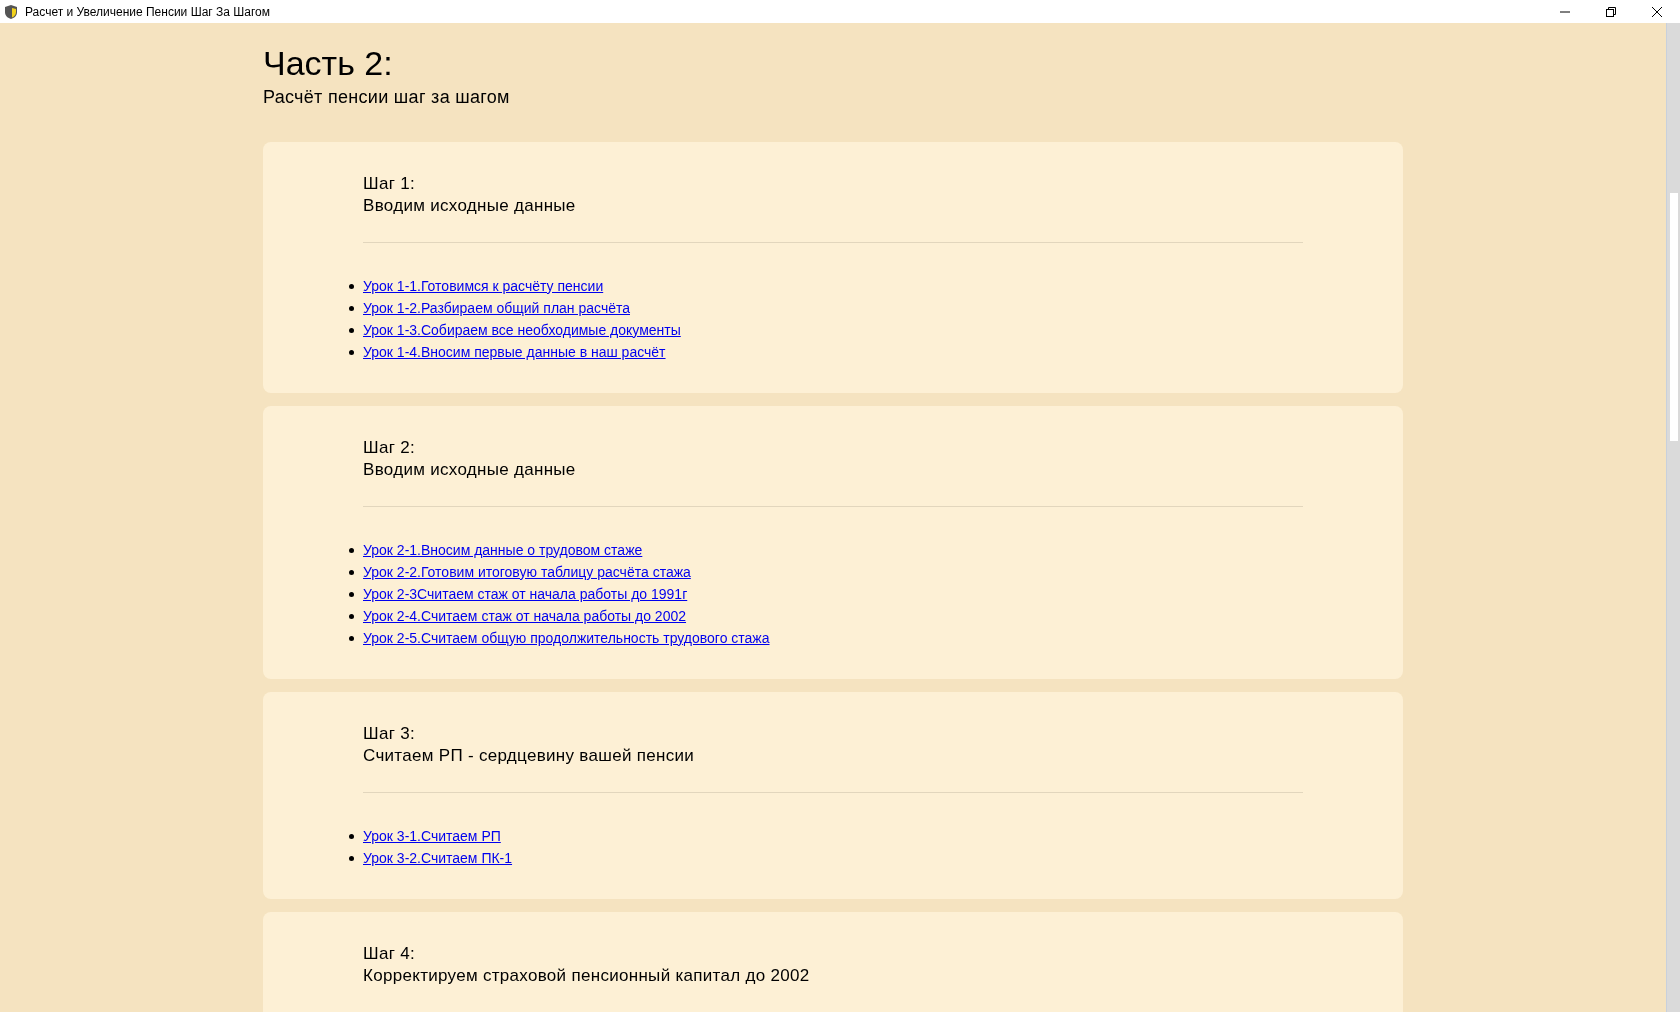  Describe the element at coordinates (389, 734) in the screenshot. I see `step-label: Шаг 3:` at that location.